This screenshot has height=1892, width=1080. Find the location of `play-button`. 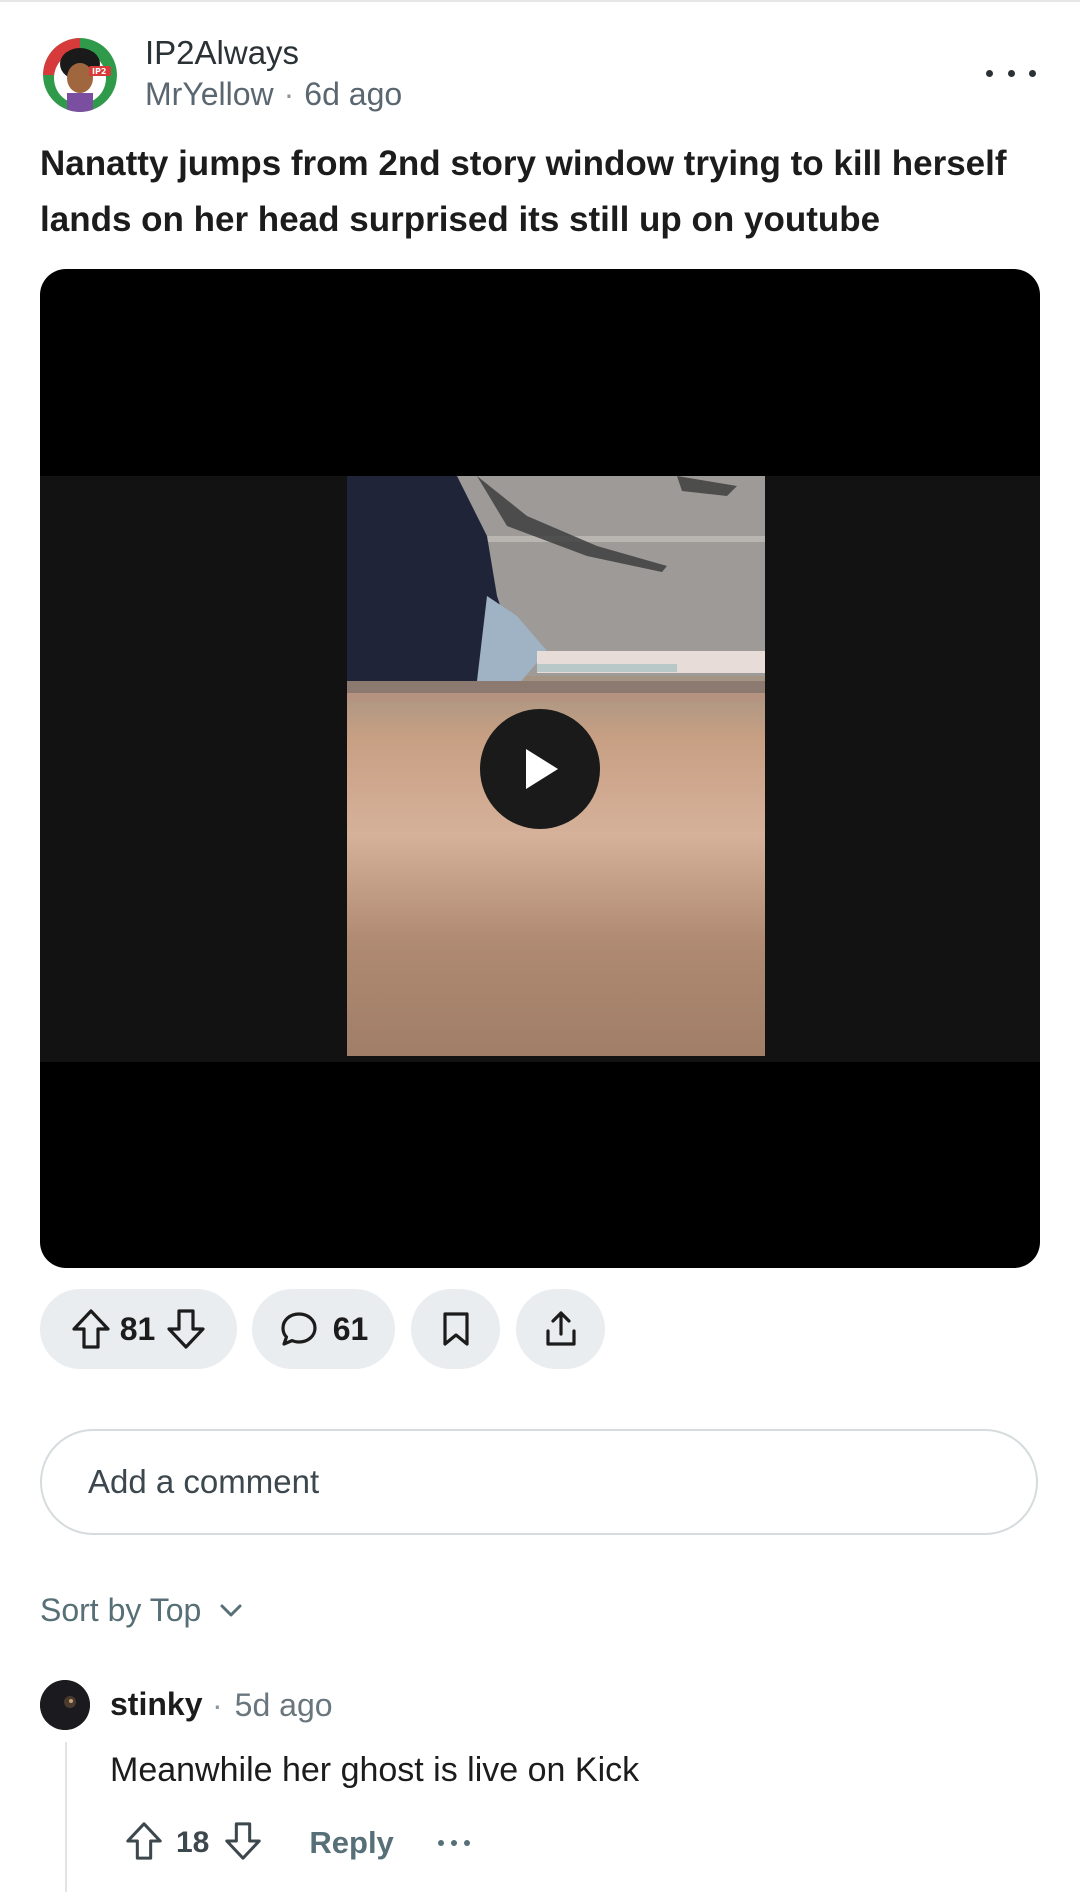

play-button is located at coordinates (540, 769).